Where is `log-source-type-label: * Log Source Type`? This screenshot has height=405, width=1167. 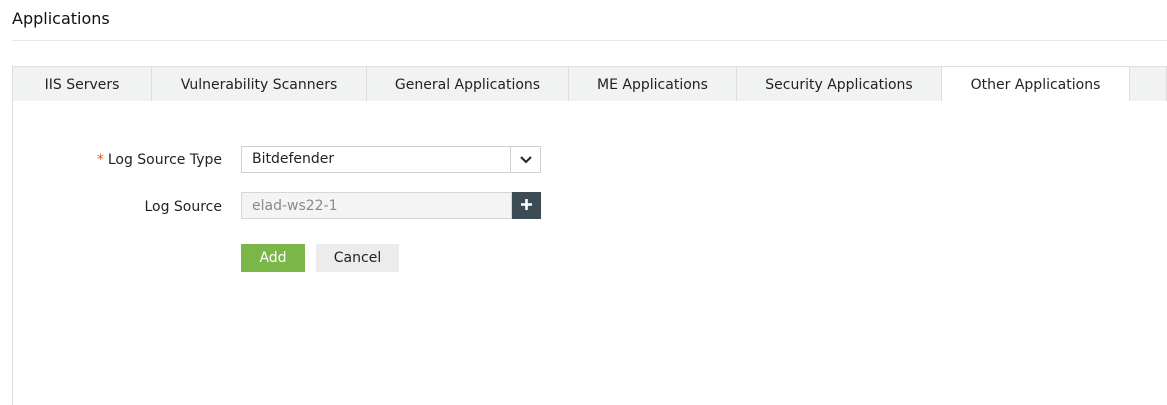
log-source-type-label: * Log Source Type is located at coordinates (117, 160).